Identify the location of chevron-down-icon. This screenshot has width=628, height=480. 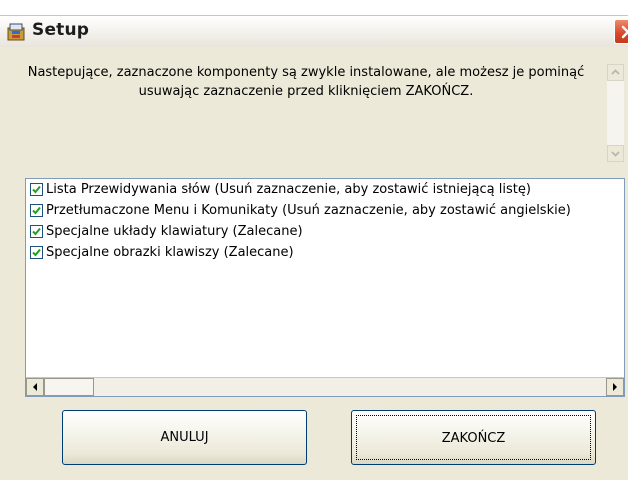
(615, 154).